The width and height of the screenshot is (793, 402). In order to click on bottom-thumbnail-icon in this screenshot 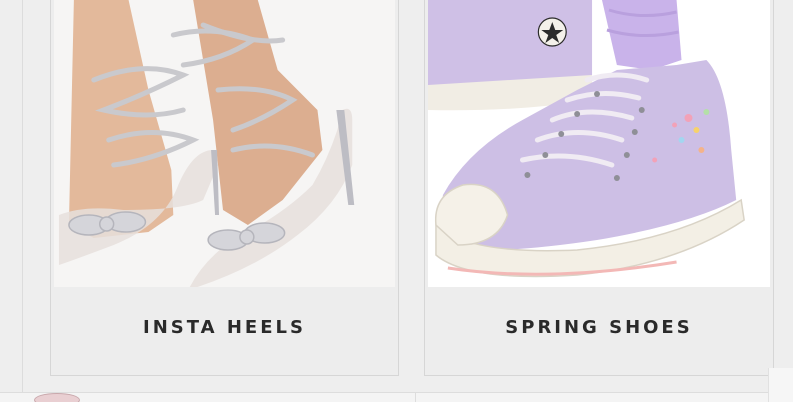, I will do `click(57, 397)`.